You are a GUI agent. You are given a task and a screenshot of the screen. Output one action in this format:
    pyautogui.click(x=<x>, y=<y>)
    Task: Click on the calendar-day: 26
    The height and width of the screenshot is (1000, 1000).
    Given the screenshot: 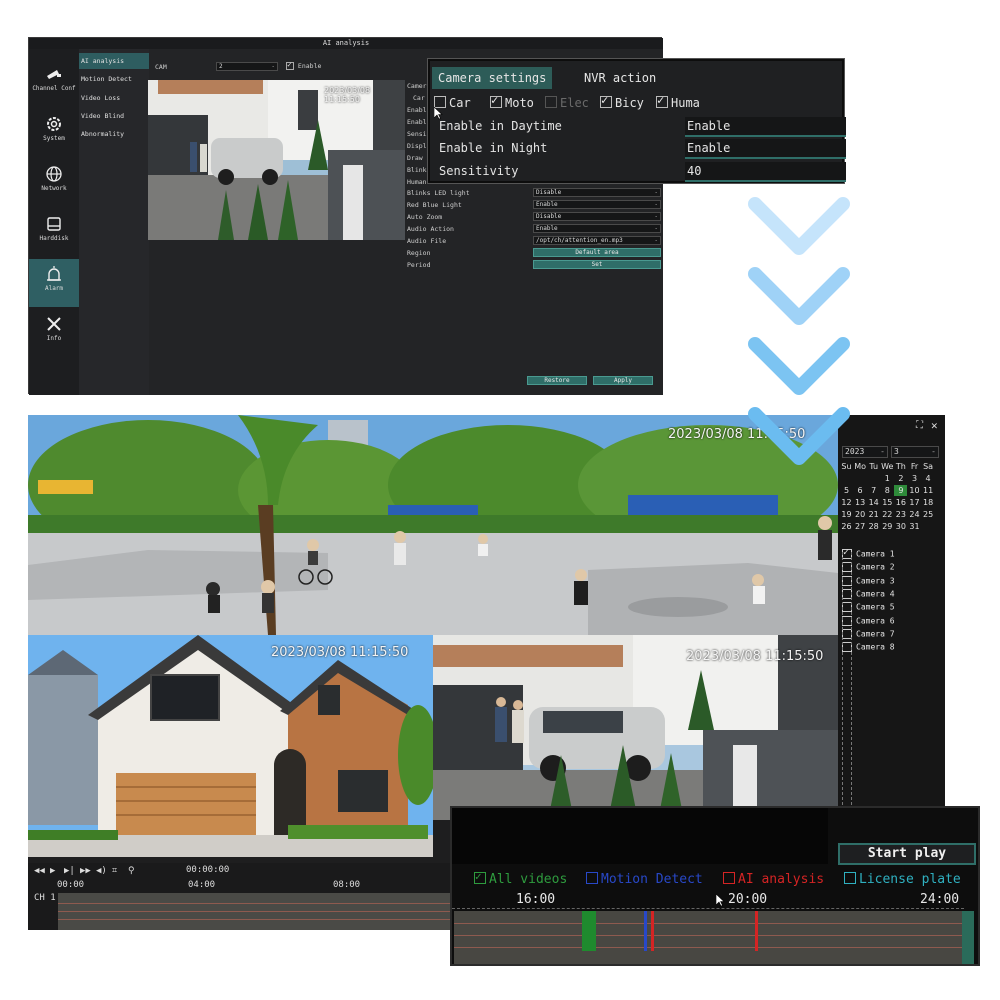 What is the action you would take?
    pyautogui.click(x=846, y=526)
    